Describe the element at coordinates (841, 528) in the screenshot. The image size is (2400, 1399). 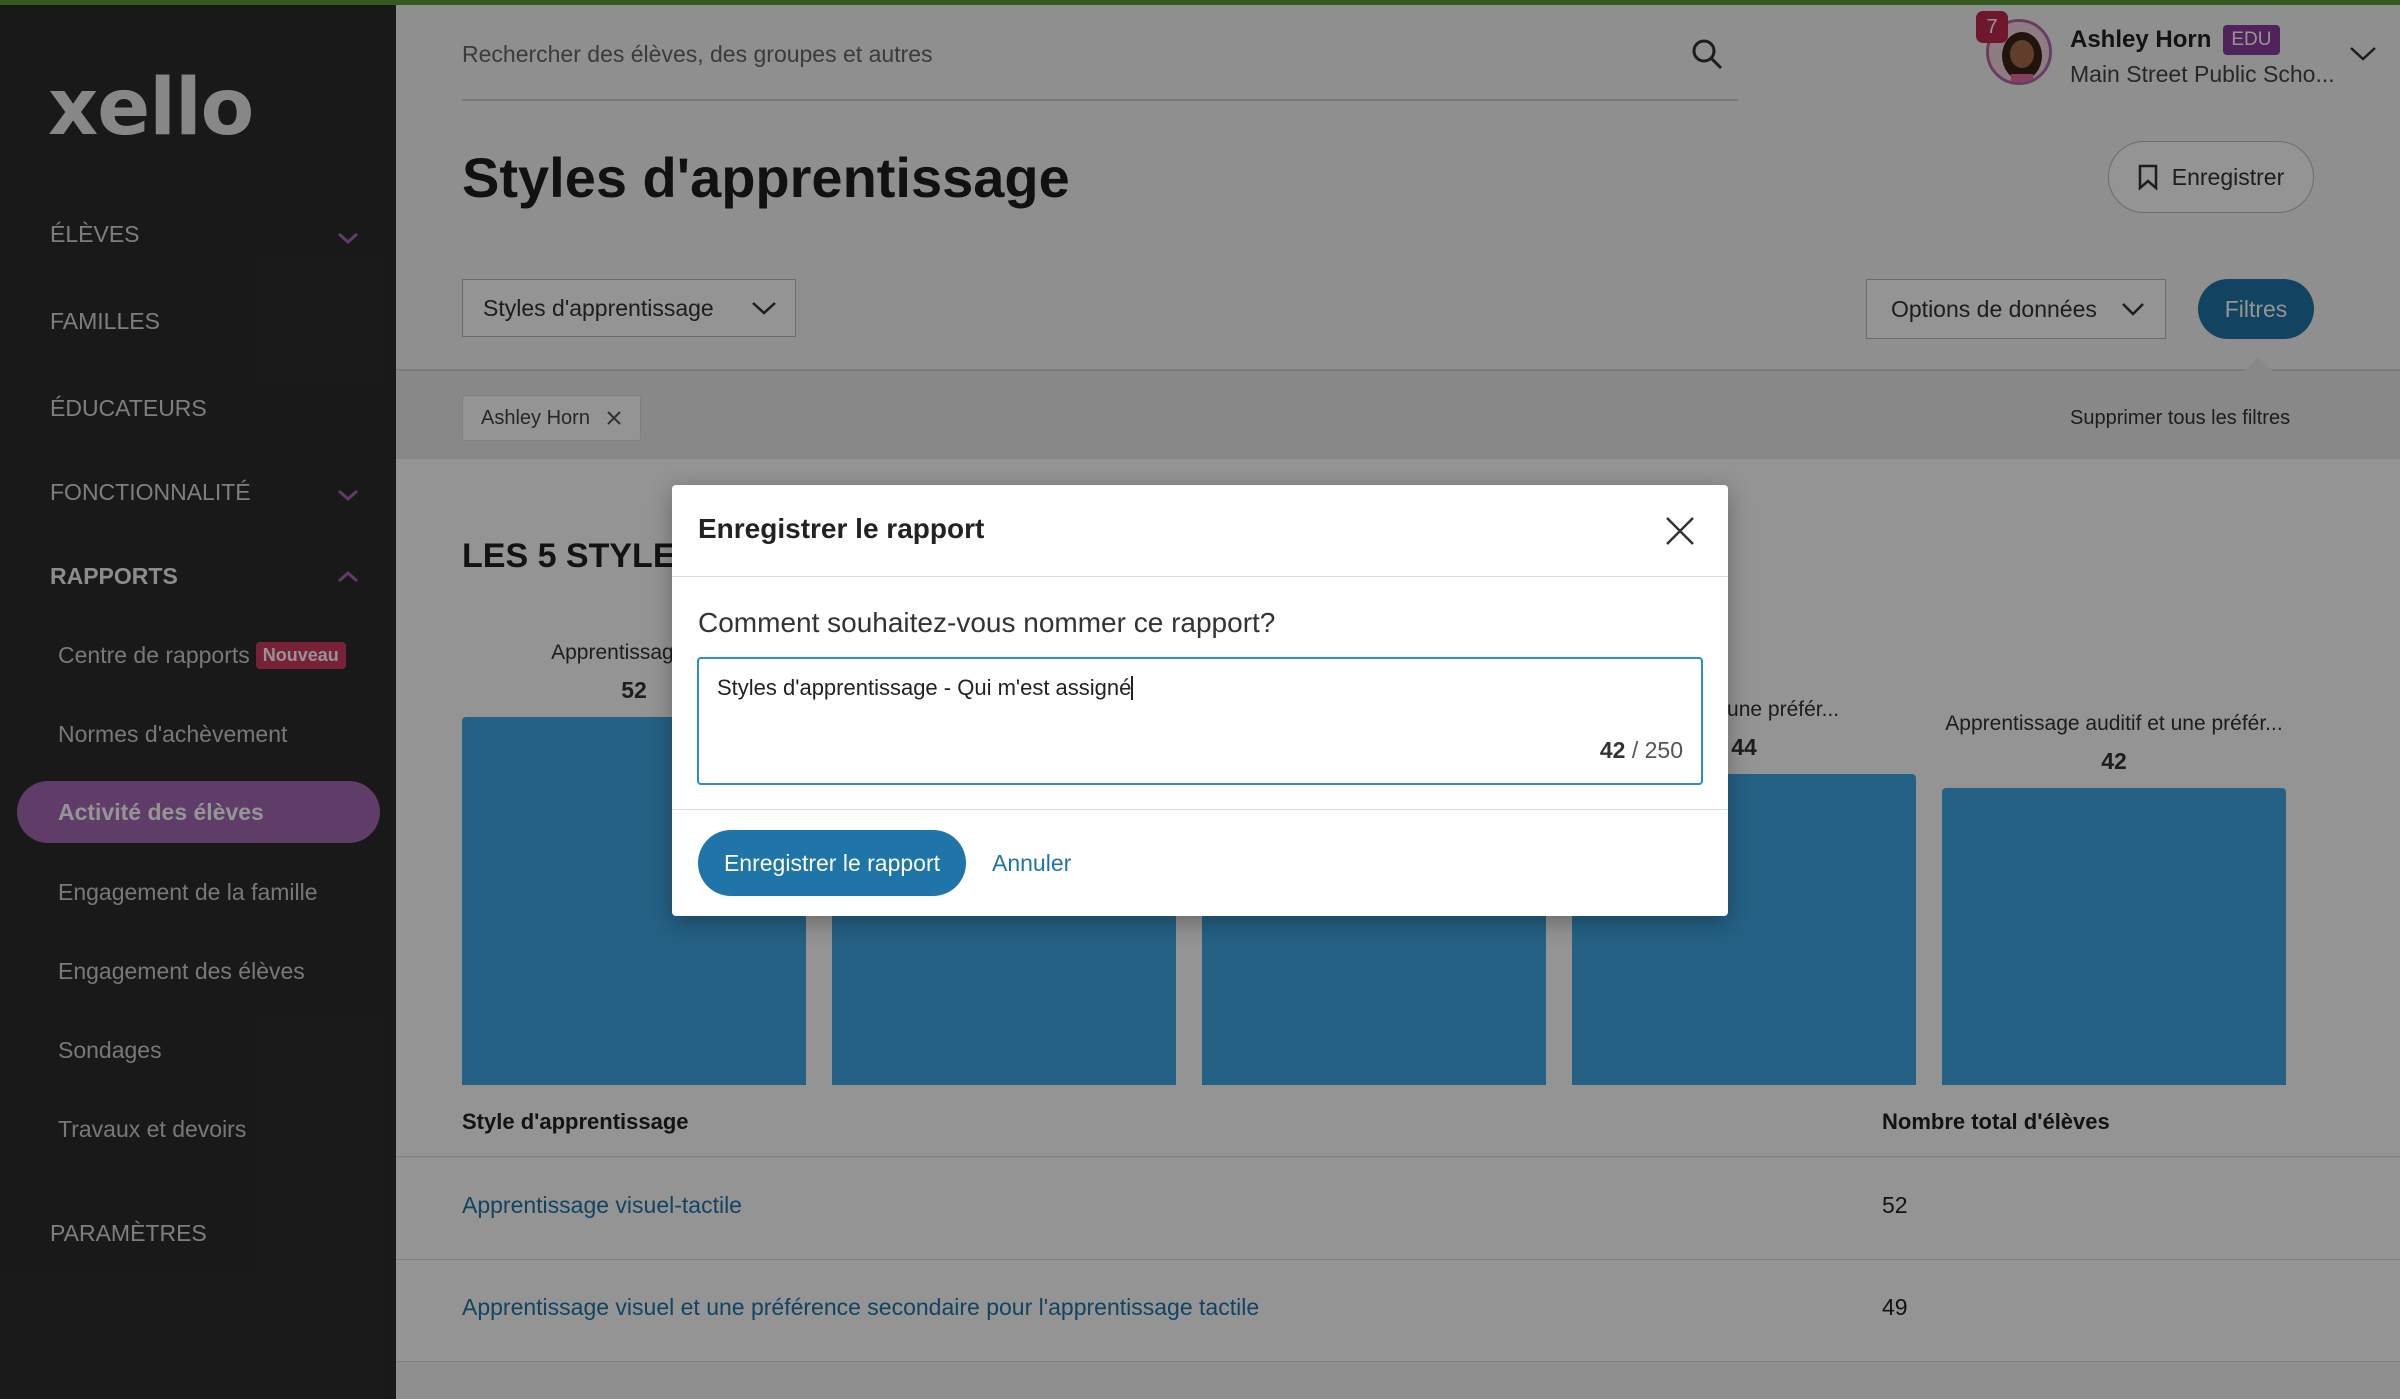
I see `dialog-title: Enregistrer le rapport` at that location.